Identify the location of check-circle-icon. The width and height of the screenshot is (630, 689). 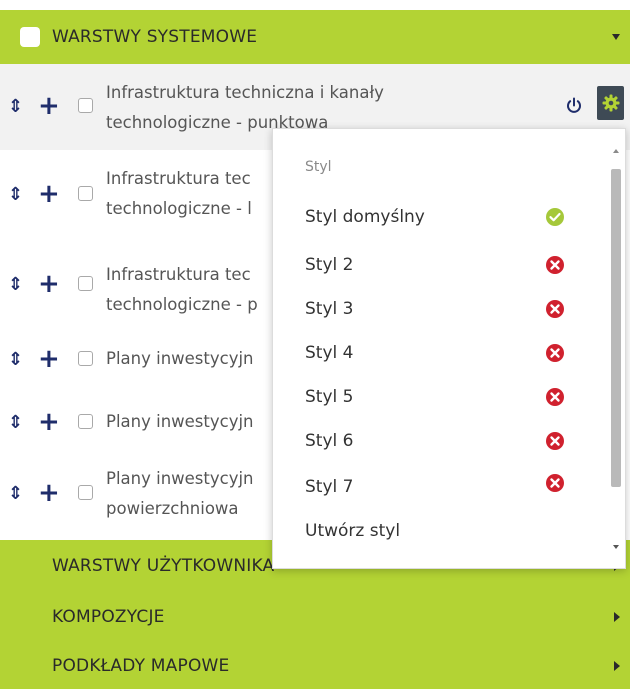
(555, 217).